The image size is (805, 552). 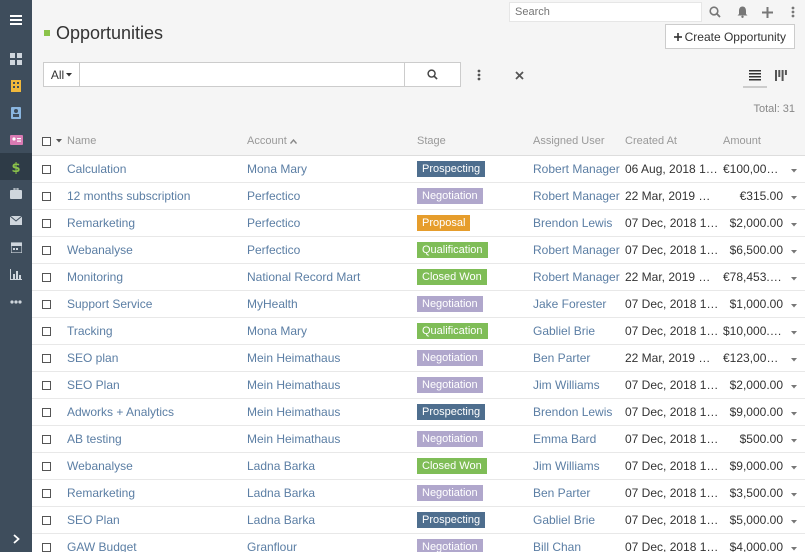 I want to click on column-header-stage: Stage, so click(x=475, y=142).